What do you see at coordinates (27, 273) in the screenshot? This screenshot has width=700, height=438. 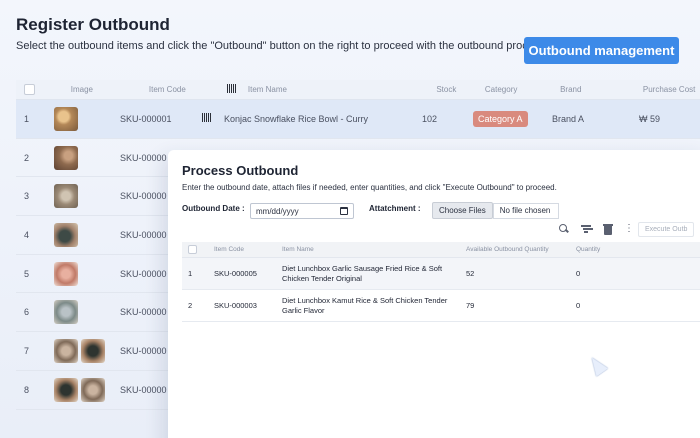 I see `row-number: 5` at bounding box center [27, 273].